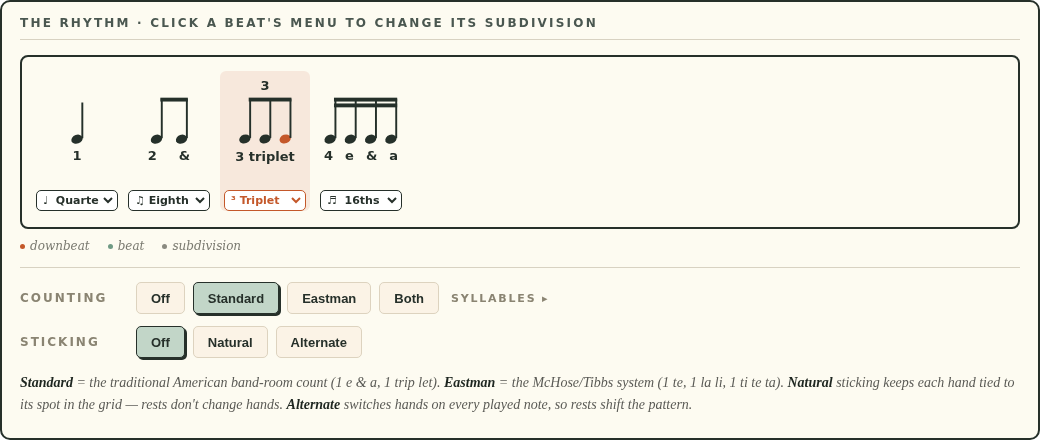  I want to click on count-syllable: e, so click(349, 157).